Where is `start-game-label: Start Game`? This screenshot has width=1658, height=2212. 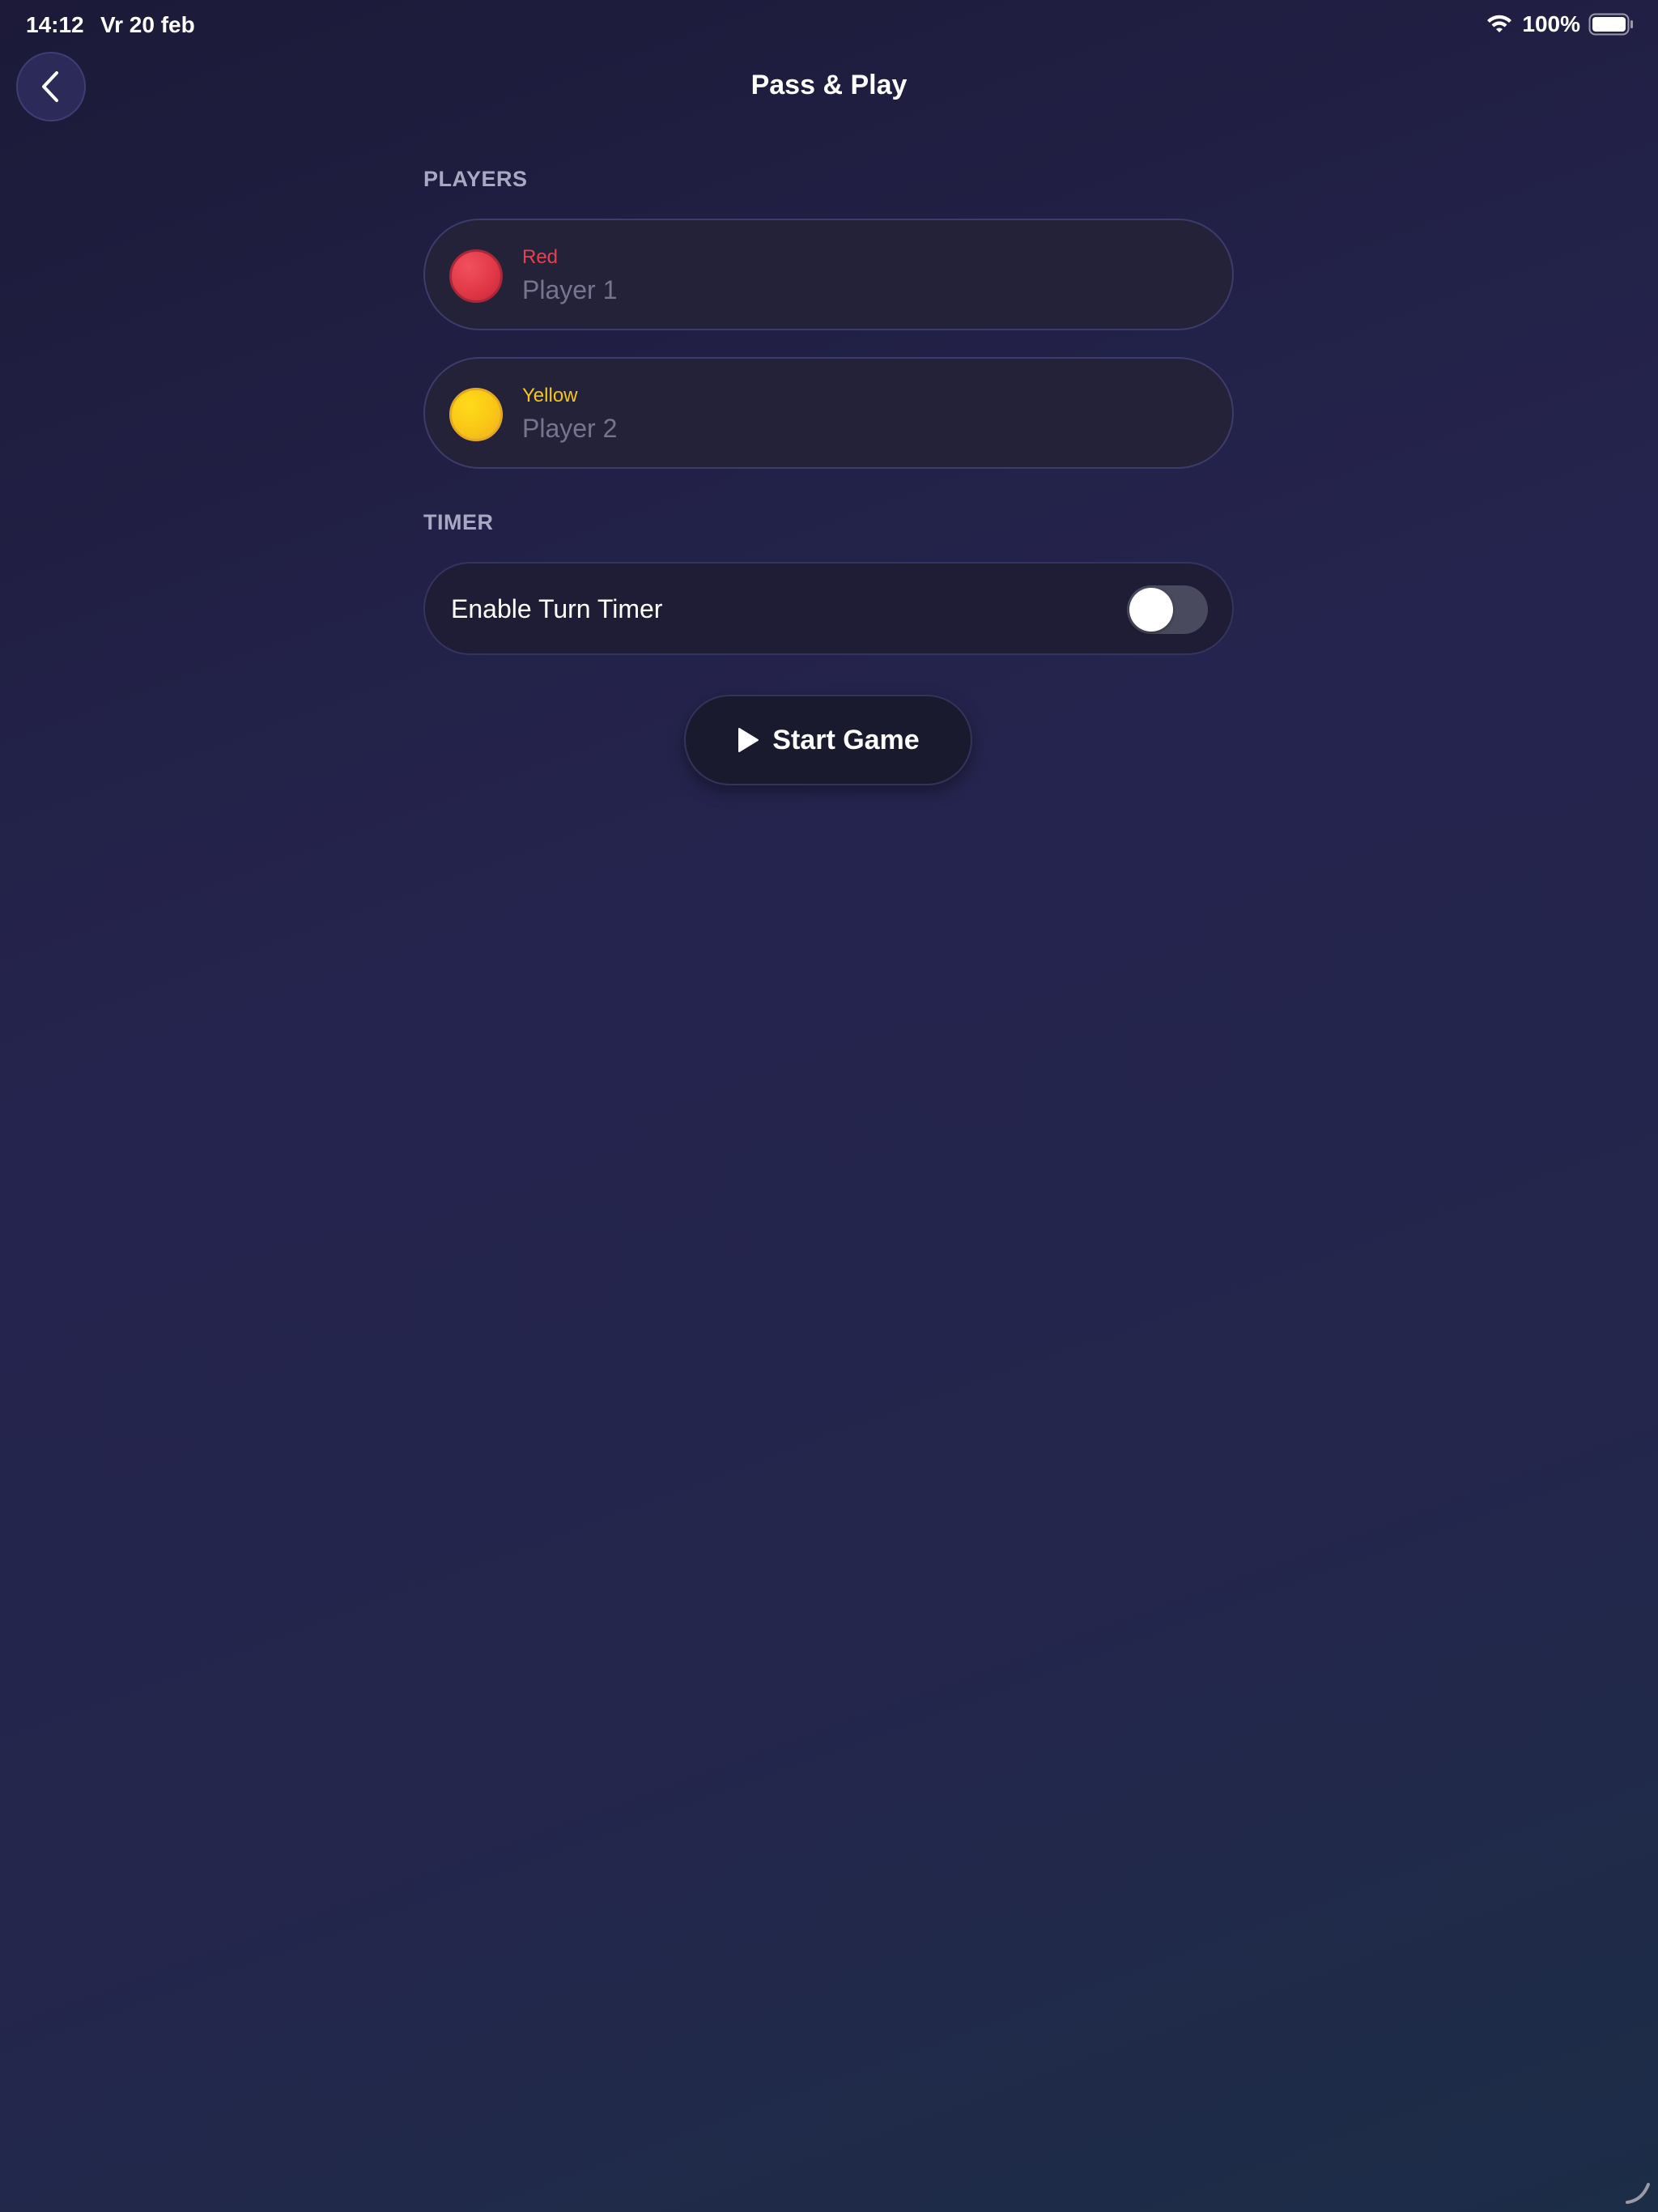 start-game-label: Start Game is located at coordinates (846, 740).